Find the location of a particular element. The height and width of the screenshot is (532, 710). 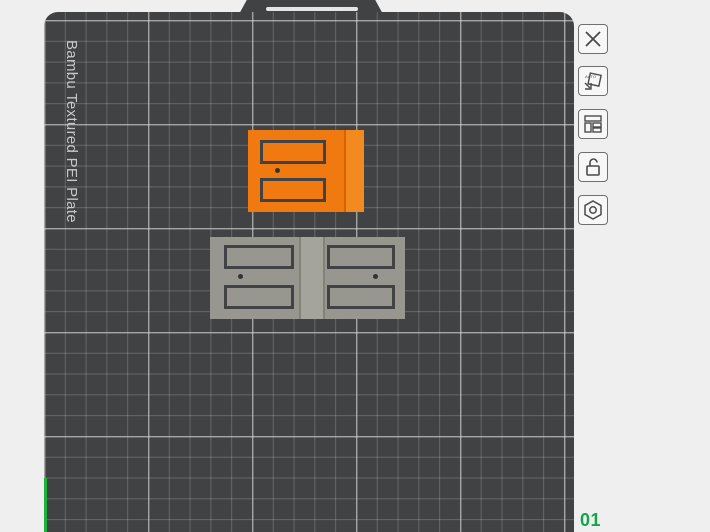

plate-settings-button is located at coordinates (593, 210).